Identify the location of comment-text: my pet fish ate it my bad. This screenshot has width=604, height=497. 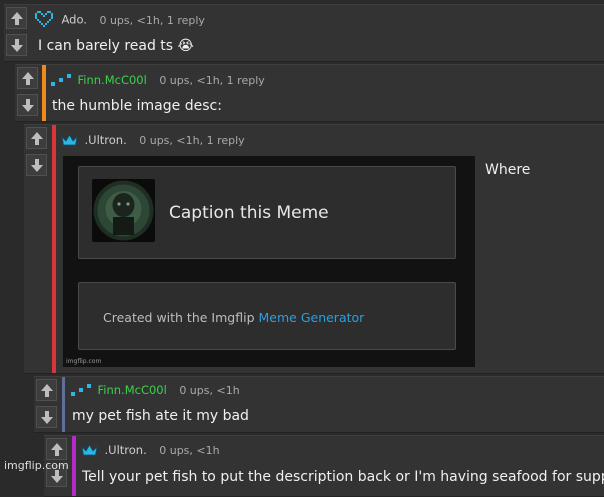
(160, 416).